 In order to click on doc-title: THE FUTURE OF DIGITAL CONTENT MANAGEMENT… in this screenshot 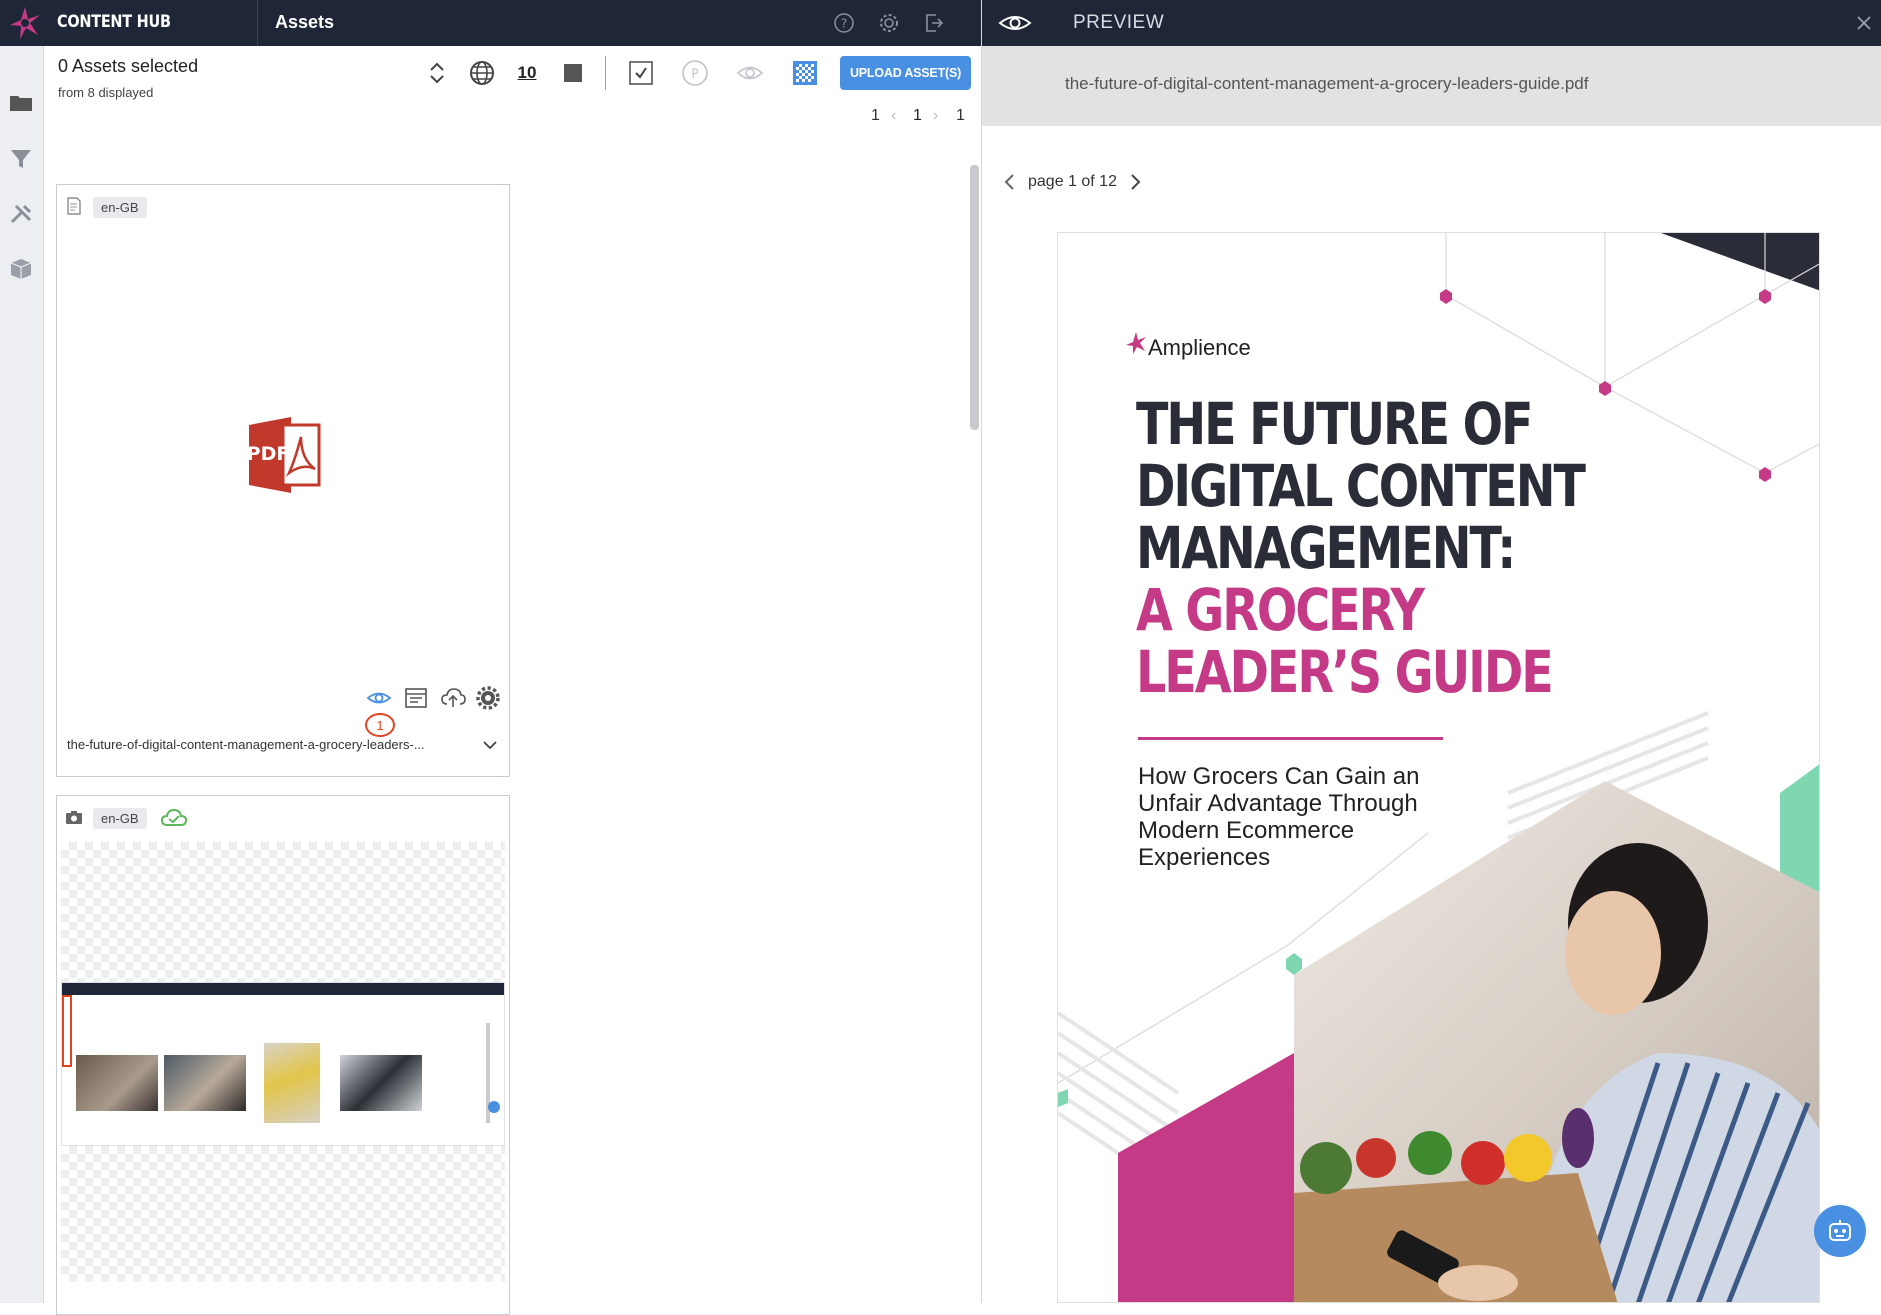, I will do `click(1361, 548)`.